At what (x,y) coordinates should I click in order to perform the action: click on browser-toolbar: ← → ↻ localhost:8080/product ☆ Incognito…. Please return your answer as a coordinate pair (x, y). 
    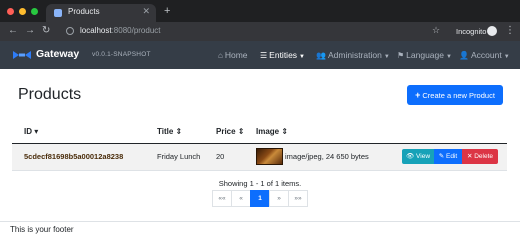
    Looking at the image, I should click on (260, 31).